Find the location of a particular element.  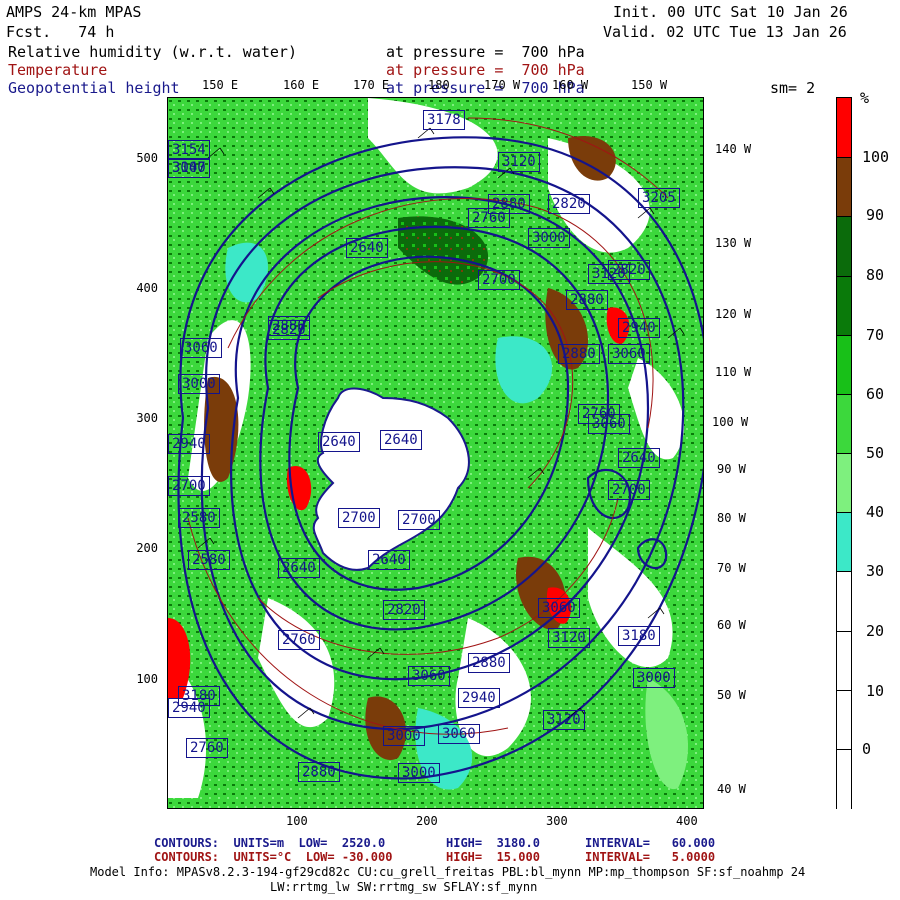

colorbar-tick-label: 30 is located at coordinates (875, 571).